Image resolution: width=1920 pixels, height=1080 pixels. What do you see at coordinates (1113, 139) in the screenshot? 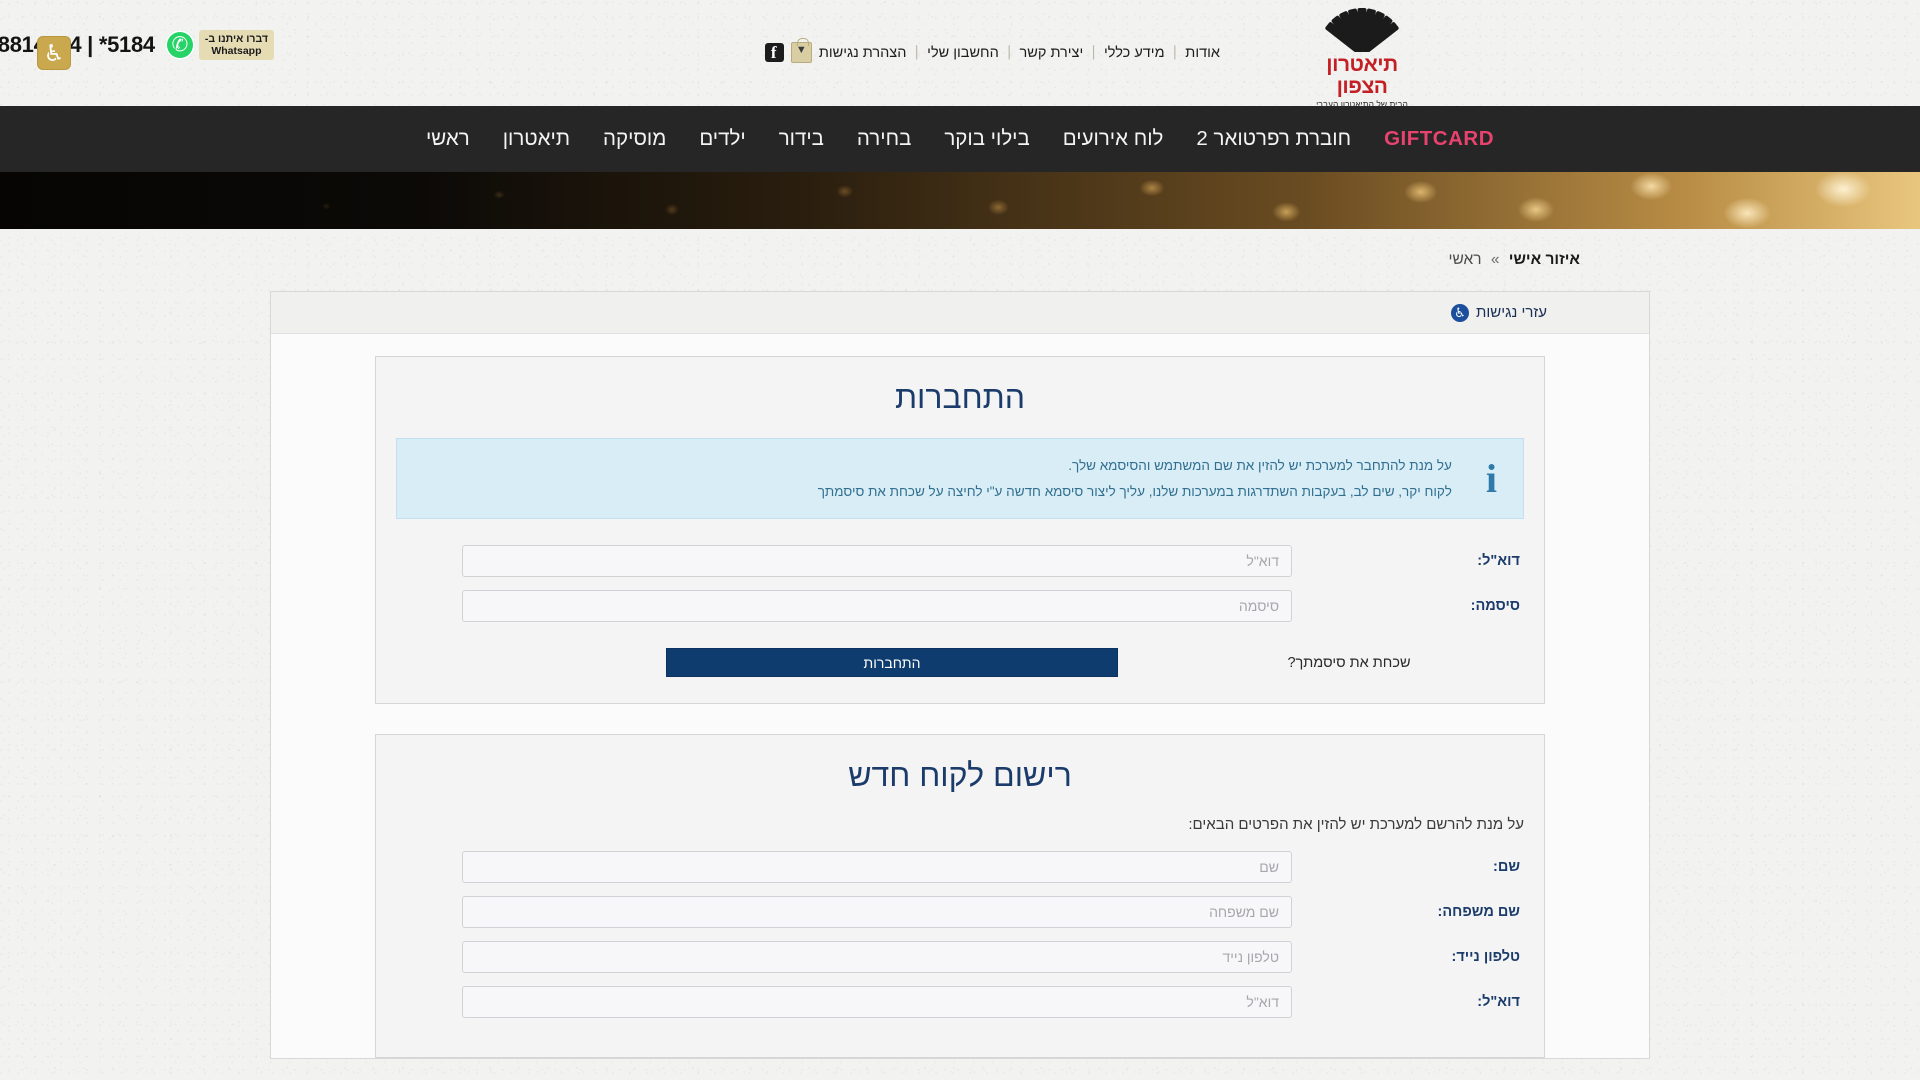
I see `nav-item-events-calendar: לוח אירועים` at bounding box center [1113, 139].